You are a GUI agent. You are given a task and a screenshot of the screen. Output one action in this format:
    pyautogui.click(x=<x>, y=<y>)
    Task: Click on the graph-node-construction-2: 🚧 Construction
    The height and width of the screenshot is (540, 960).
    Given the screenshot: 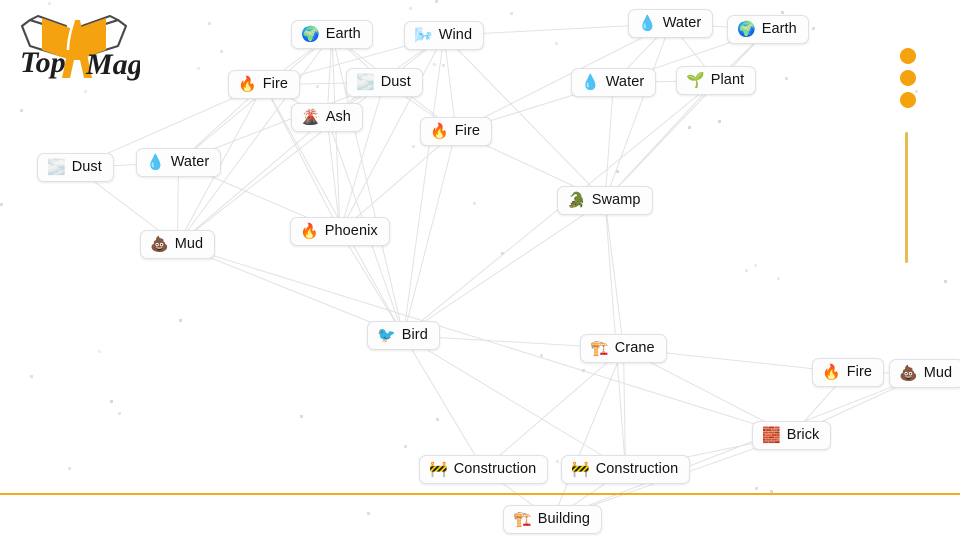 What is the action you would take?
    pyautogui.click(x=626, y=469)
    